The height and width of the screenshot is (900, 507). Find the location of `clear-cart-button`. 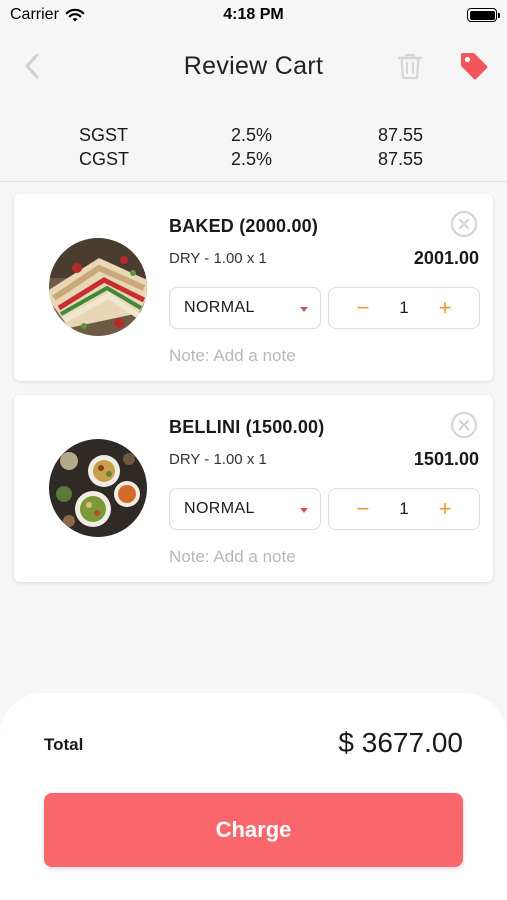

clear-cart-button is located at coordinates (410, 66).